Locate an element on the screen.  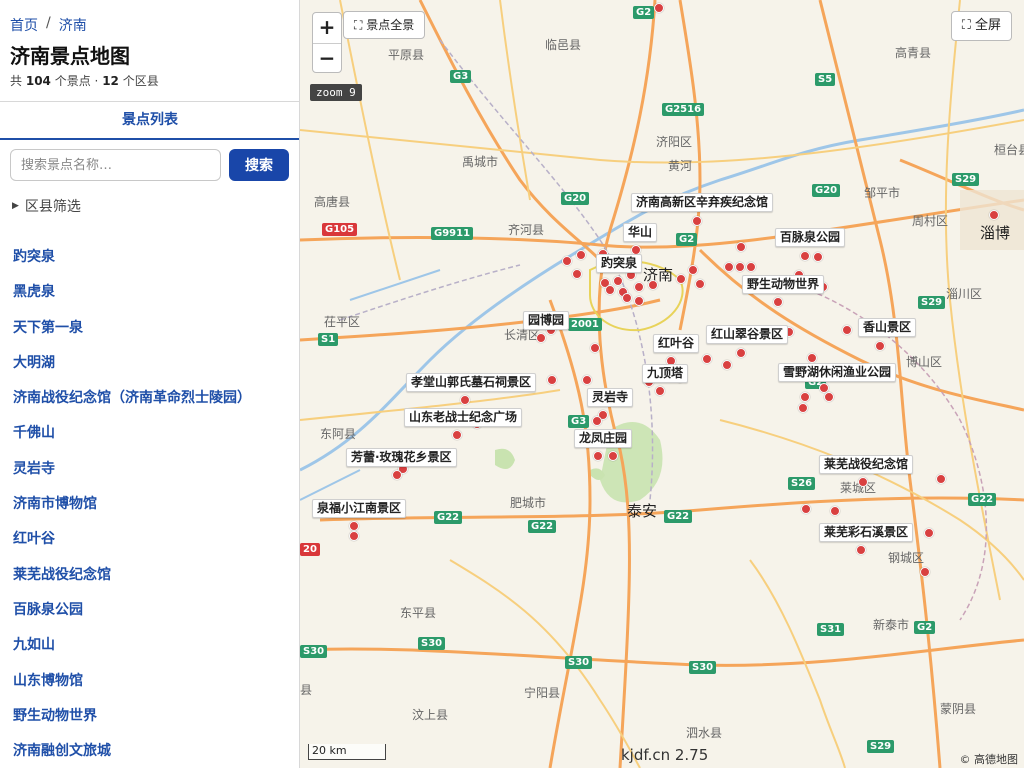
poi-tag: 园博园 is located at coordinates (546, 320).